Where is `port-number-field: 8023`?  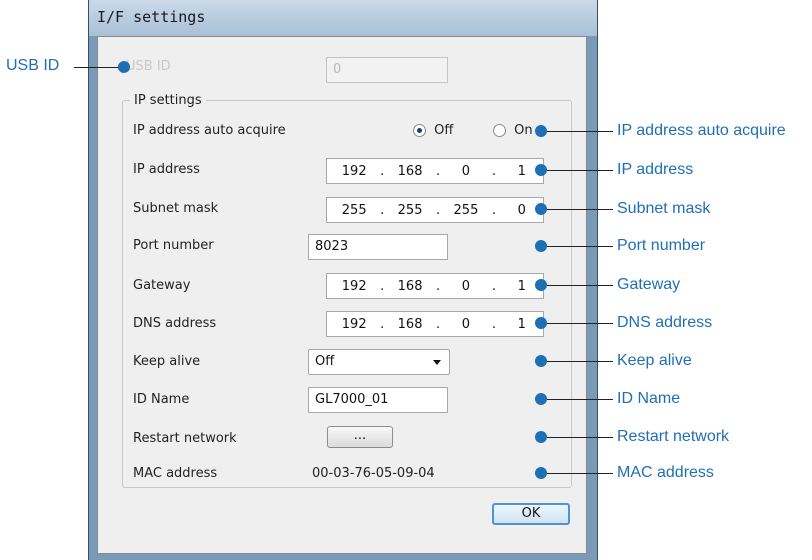 port-number-field: 8023 is located at coordinates (378, 247).